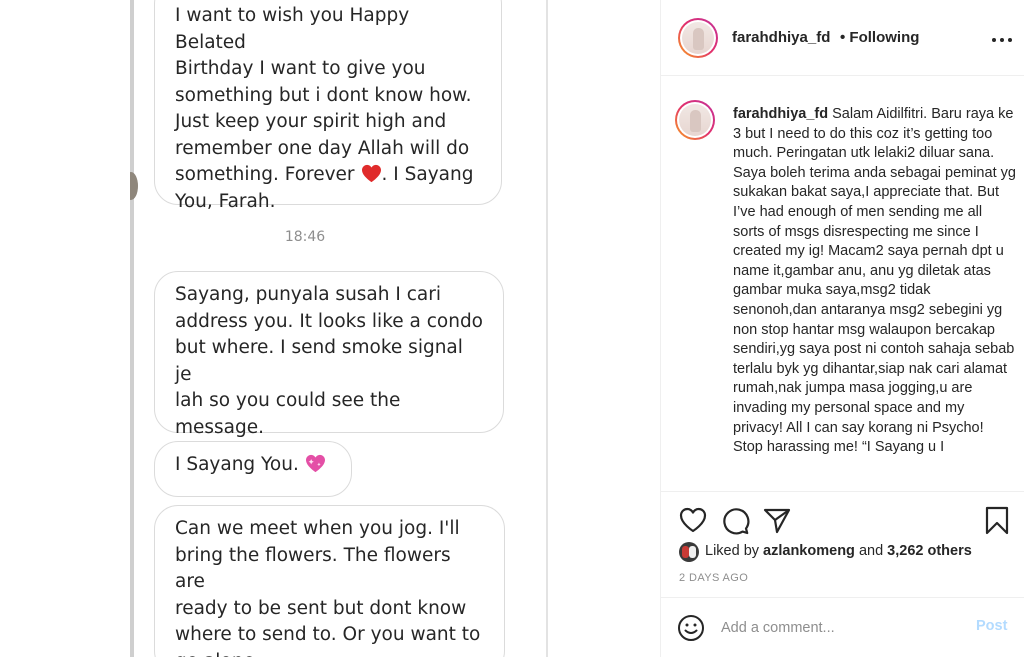 The image size is (1024, 657). I want to click on message-timestamp: 18:46, so click(305, 237).